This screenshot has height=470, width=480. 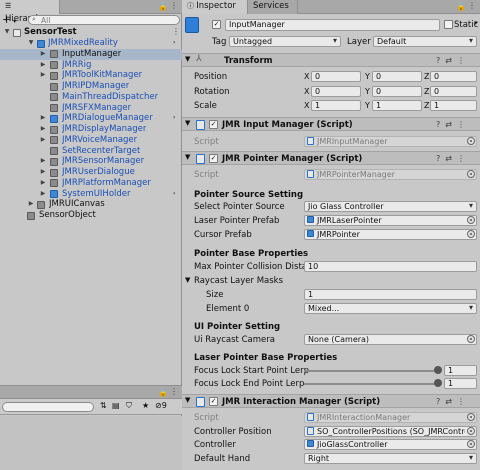 What do you see at coordinates (438, 370) in the screenshot?
I see `focus-lock-start-slider-handle` at bounding box center [438, 370].